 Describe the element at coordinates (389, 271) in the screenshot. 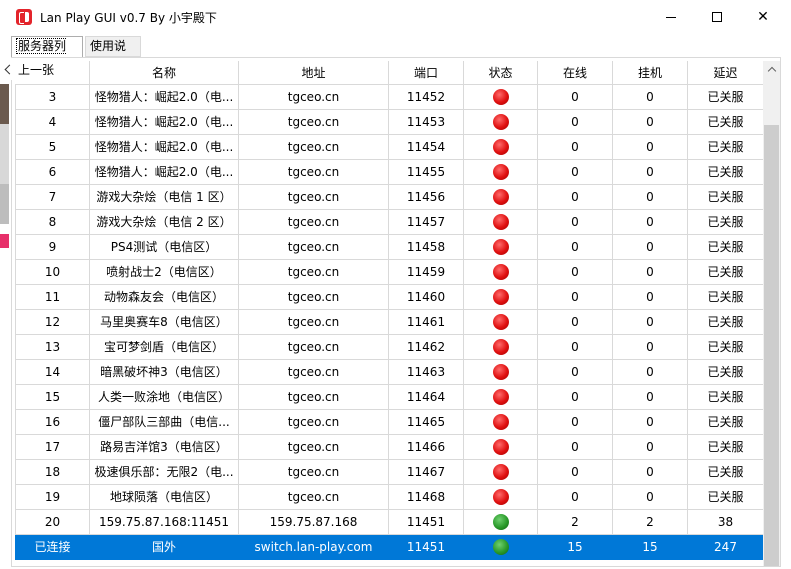

I see `server-row: 10 喷射战士2（电信区） tgceo.cn 11459 0 0 已关服` at that location.